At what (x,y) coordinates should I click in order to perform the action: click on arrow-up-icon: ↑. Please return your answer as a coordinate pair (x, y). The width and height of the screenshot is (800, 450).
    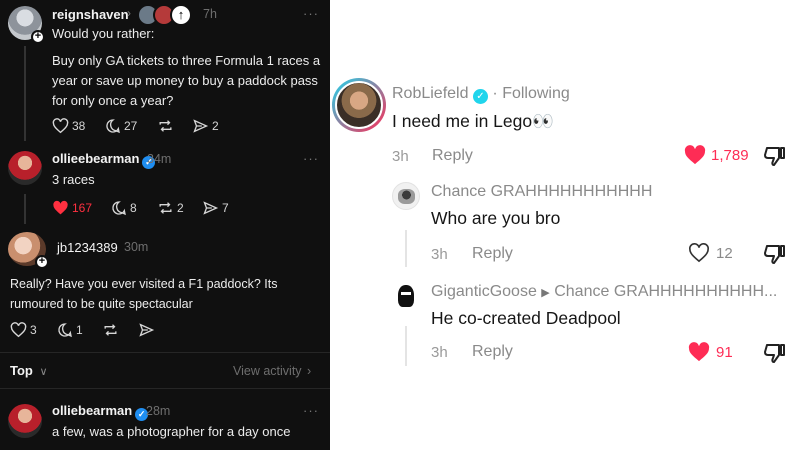
    Looking at the image, I should click on (181, 15).